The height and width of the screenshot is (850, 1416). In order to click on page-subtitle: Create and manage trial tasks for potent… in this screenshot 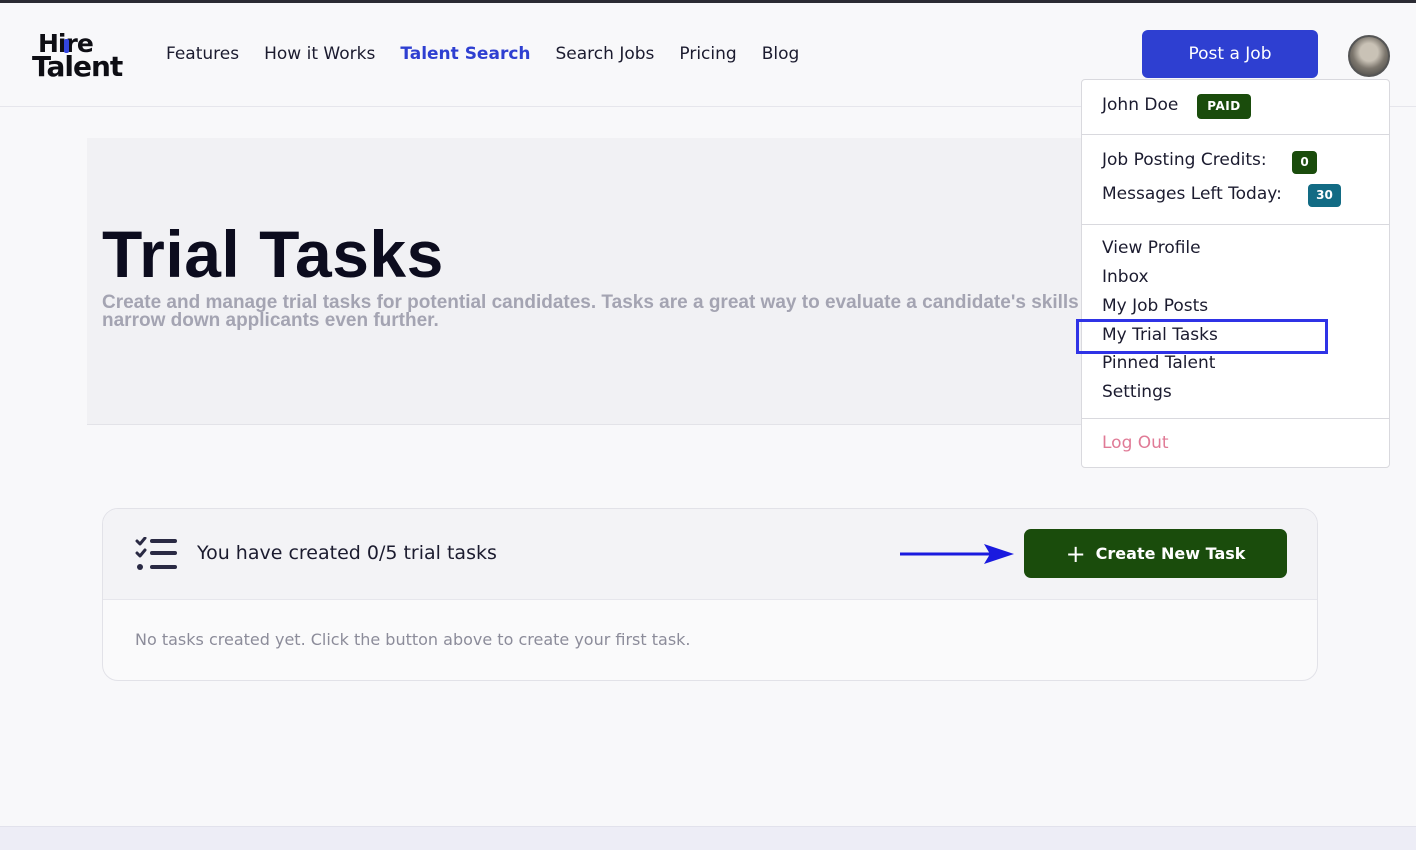, I will do `click(594, 311)`.